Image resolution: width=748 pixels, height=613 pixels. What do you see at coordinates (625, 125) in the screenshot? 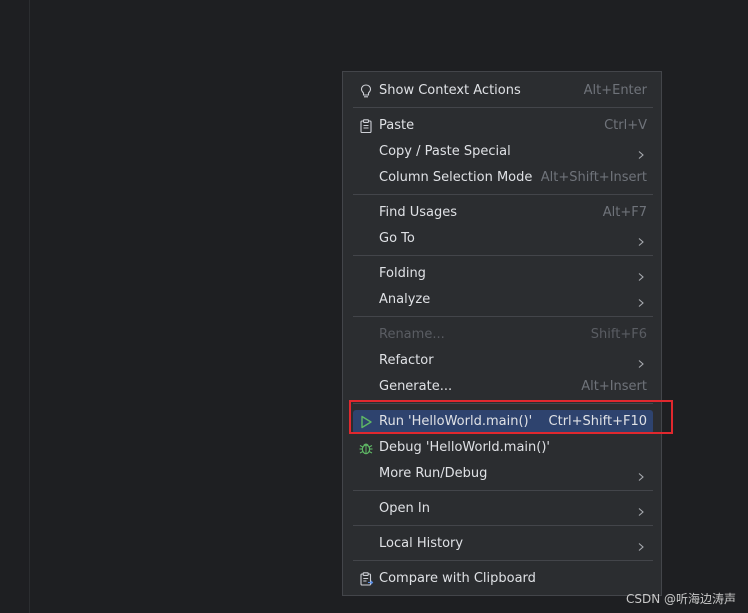
I see `menu-item-shortcut: Ctrl+V` at bounding box center [625, 125].